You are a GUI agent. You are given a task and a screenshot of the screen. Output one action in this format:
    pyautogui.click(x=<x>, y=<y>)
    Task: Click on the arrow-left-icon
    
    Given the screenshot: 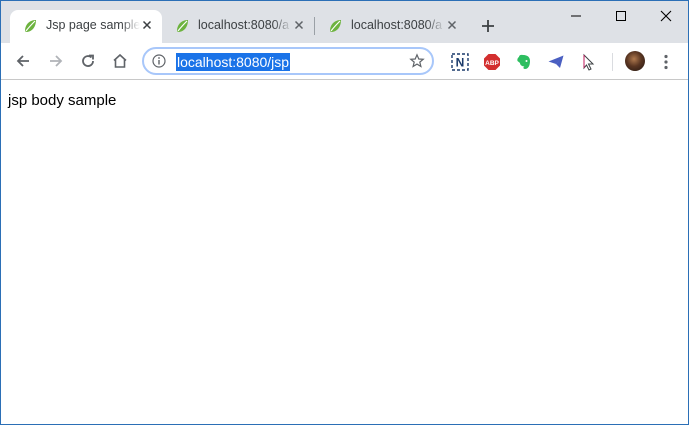 What is the action you would take?
    pyautogui.click(x=22, y=61)
    